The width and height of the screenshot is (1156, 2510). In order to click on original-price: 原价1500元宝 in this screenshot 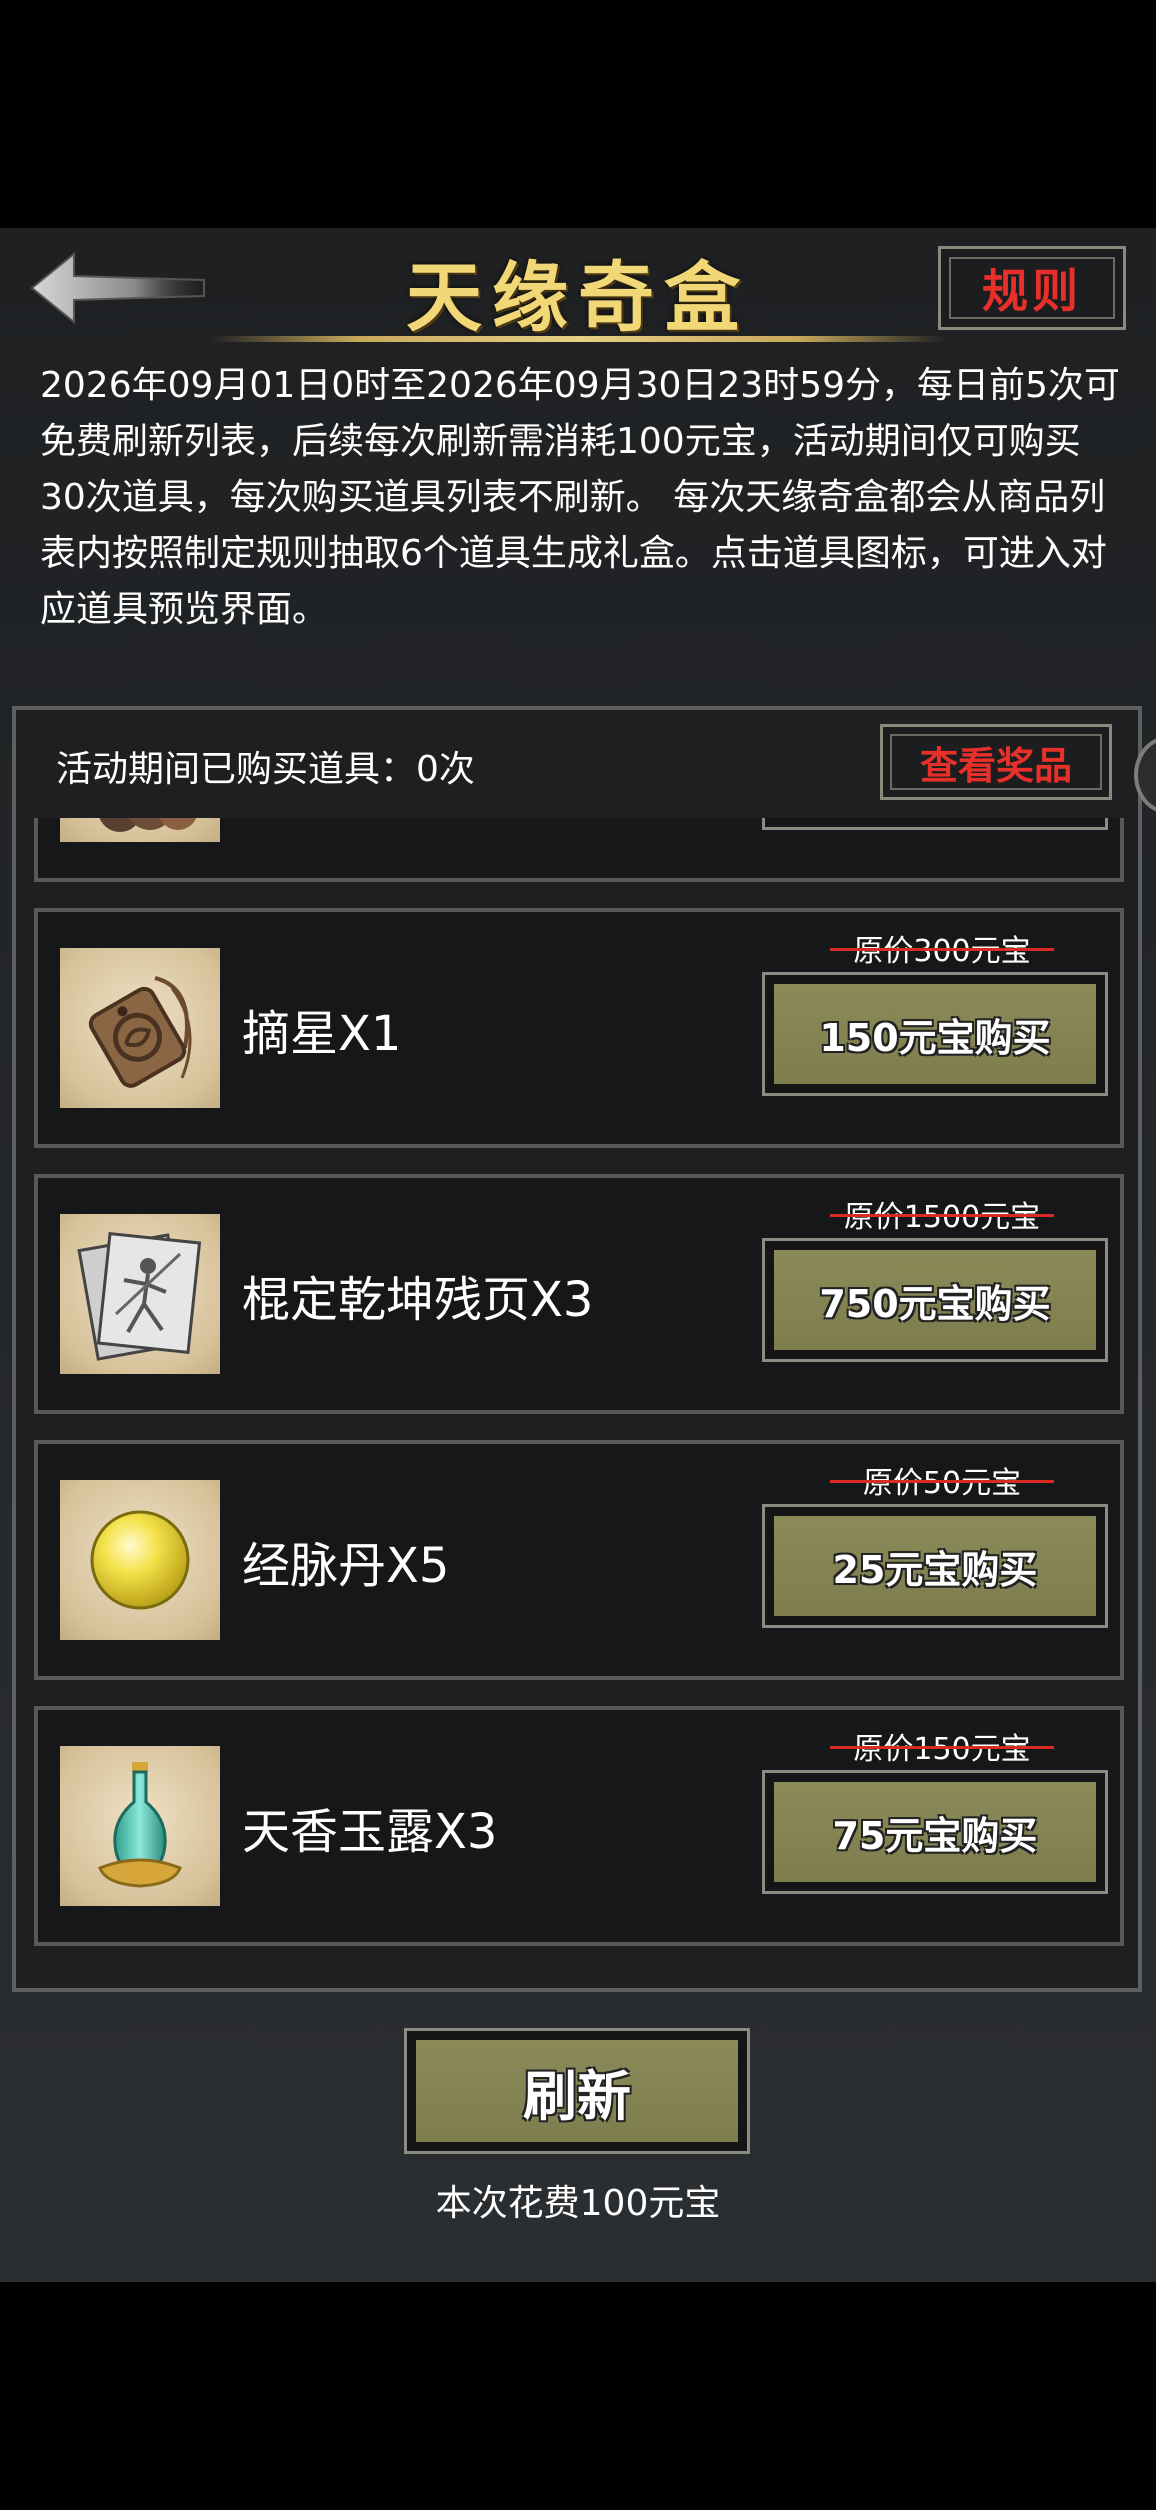, I will do `click(942, 1214)`.